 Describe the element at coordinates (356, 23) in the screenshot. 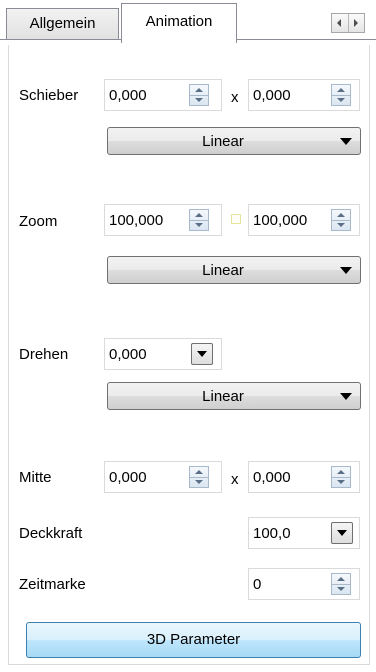

I see `scroll-right-icon` at that location.